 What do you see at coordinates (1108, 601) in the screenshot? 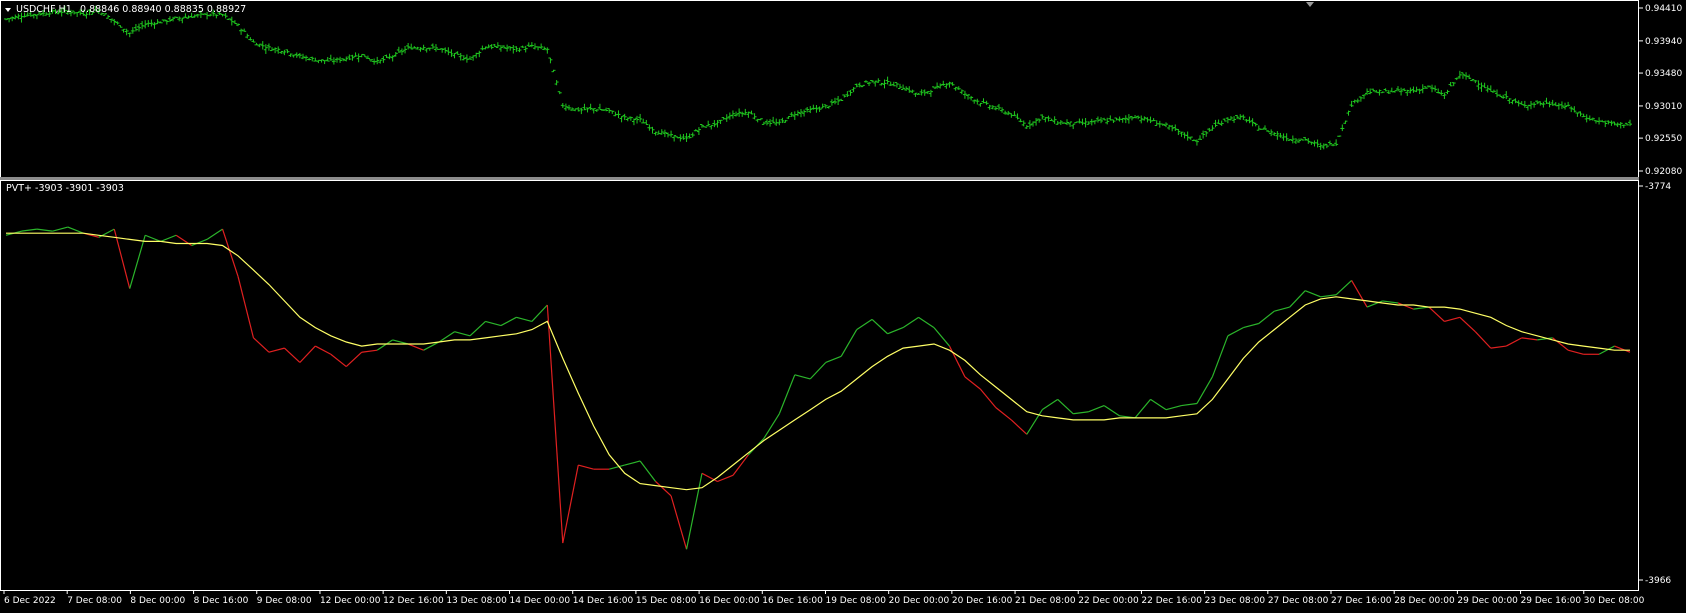
I see `time-tick-label: 22 Dec 00:00` at bounding box center [1108, 601].